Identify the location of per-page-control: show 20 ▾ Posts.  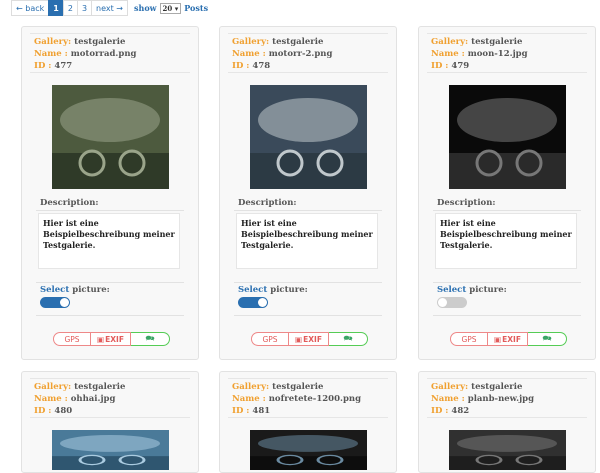
(171, 8).